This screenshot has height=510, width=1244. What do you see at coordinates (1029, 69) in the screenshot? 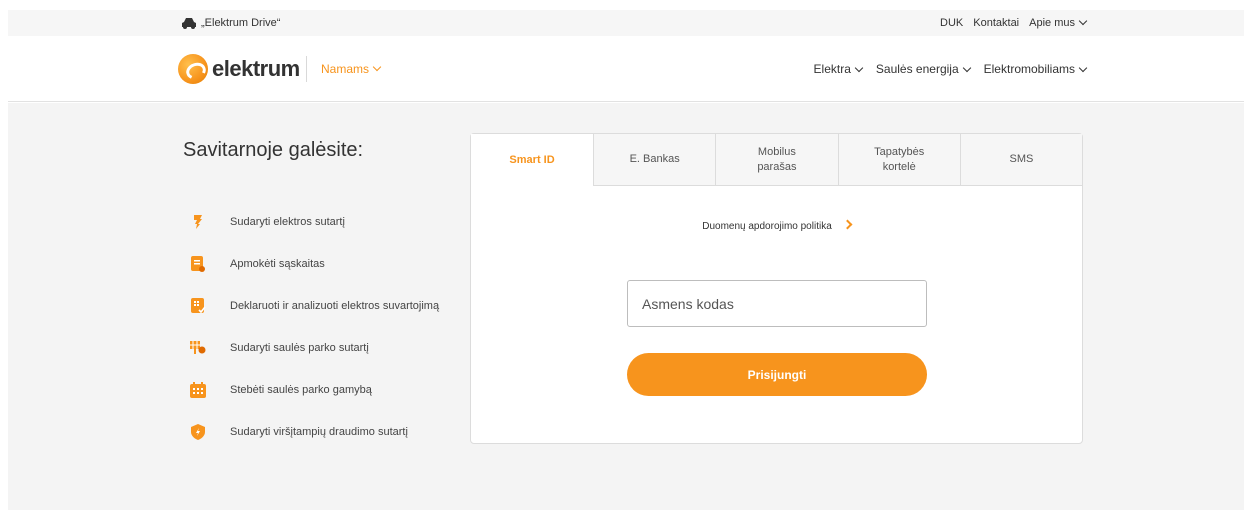
I see `nav-item-label: Elektromobiliams` at bounding box center [1029, 69].